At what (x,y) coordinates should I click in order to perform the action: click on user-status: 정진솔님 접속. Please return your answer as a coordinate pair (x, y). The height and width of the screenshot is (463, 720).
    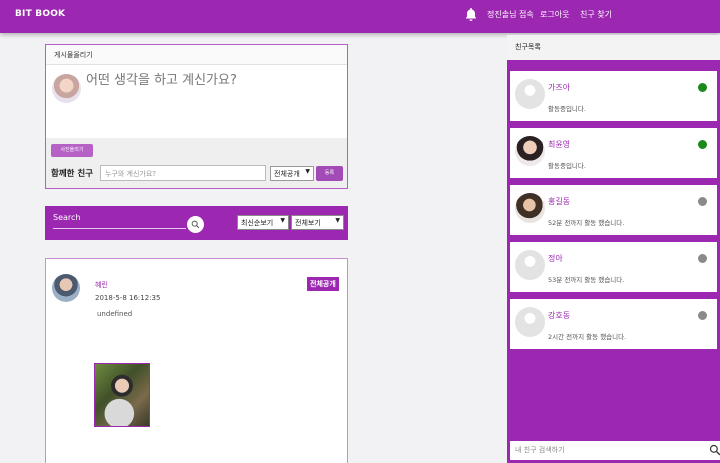
    Looking at the image, I should click on (510, 14).